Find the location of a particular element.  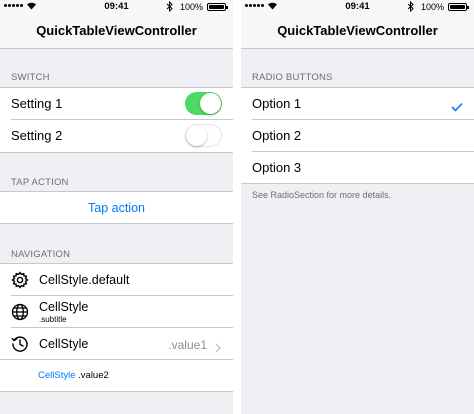

radio-option-label: Option 1 is located at coordinates (277, 103).